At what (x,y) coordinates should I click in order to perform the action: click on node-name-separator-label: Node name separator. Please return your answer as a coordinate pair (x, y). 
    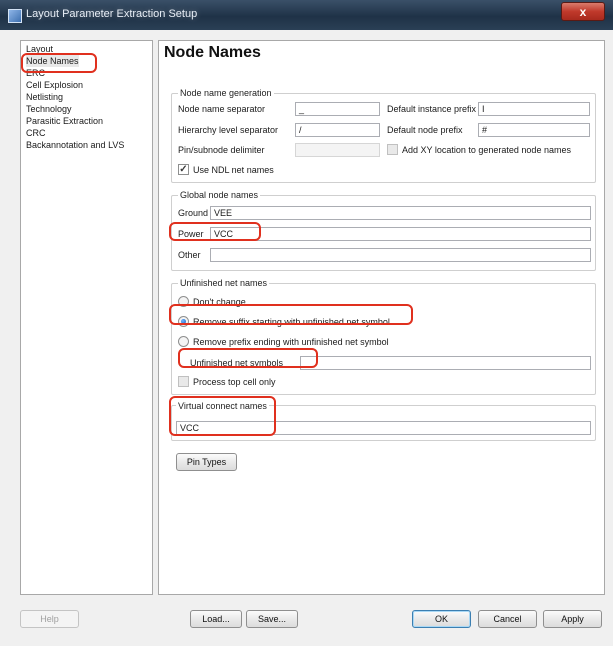
    Looking at the image, I should click on (222, 109).